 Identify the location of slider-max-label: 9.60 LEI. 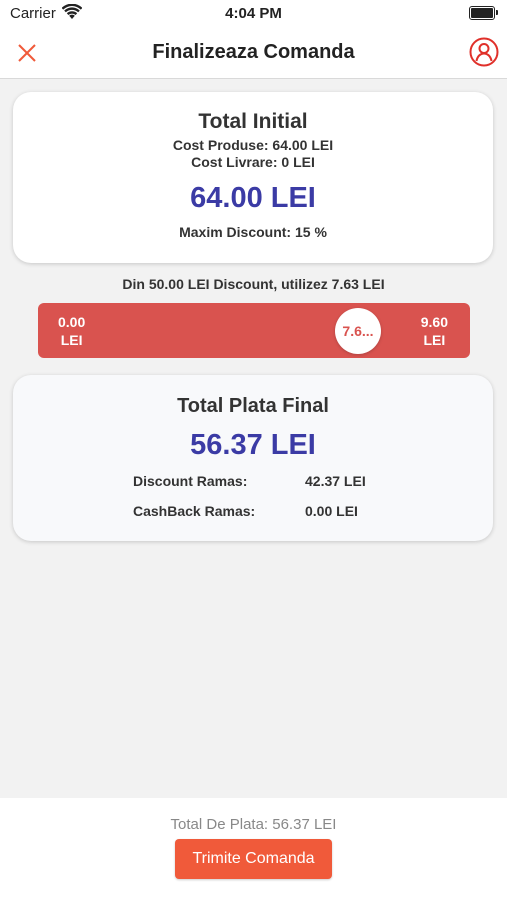
(434, 331).